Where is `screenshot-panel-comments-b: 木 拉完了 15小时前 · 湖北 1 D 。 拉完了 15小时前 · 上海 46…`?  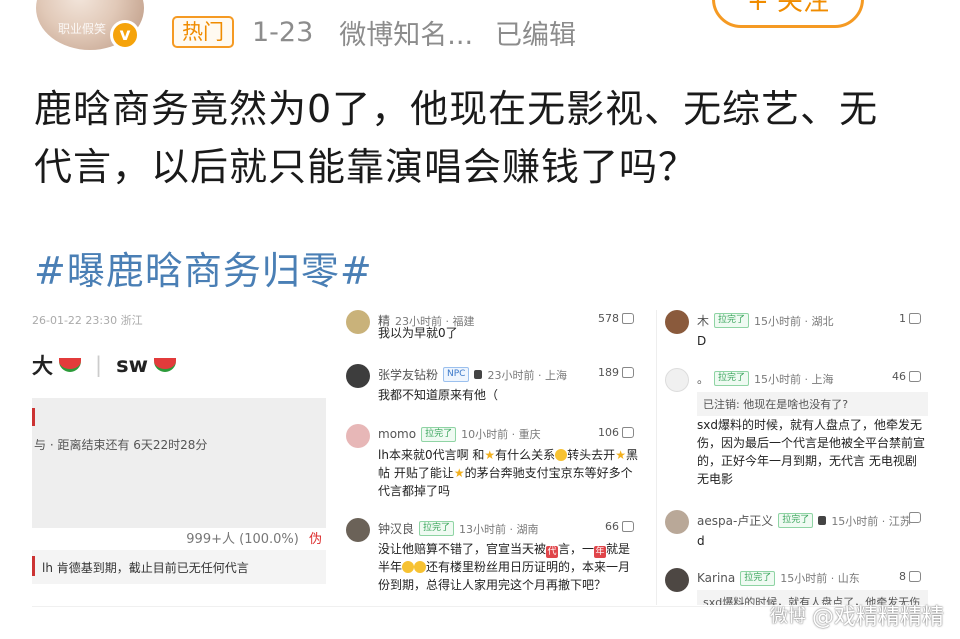
screenshot-panel-comments-b: 木 拉完了 15小时前 · 湖北 1 D 。 拉完了 15小时前 · 上海 46… is located at coordinates (792, 457).